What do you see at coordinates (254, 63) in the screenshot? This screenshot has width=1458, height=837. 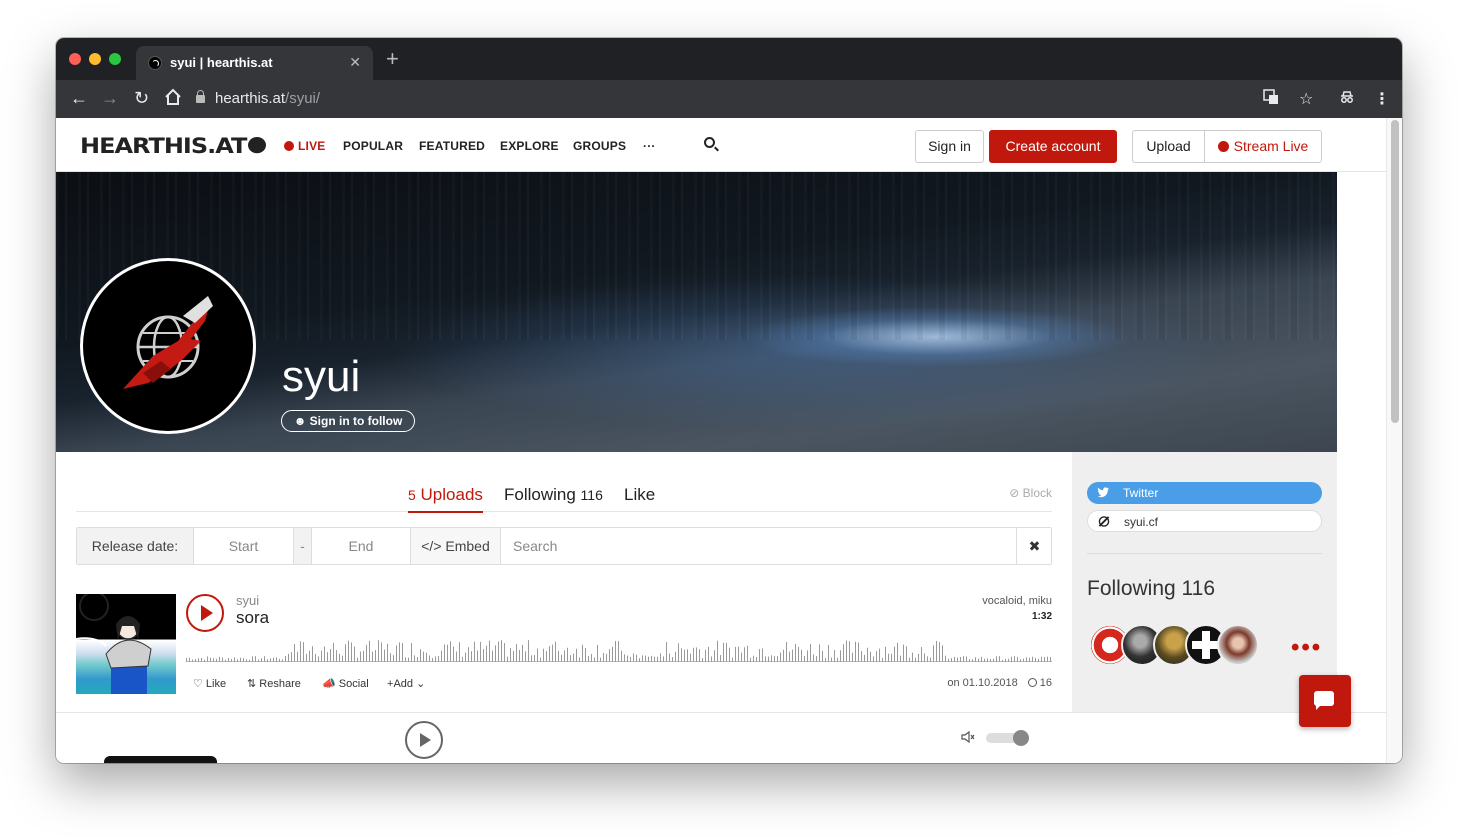 I see `browser-tab: syui | hearthis.at ✕` at bounding box center [254, 63].